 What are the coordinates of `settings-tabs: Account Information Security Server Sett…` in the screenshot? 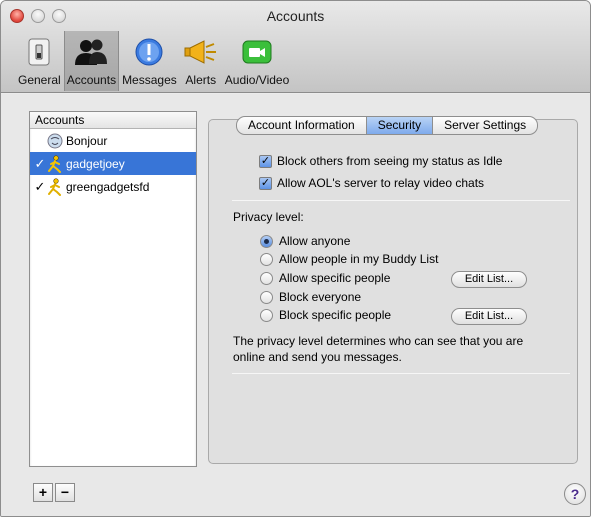 It's located at (387, 125).